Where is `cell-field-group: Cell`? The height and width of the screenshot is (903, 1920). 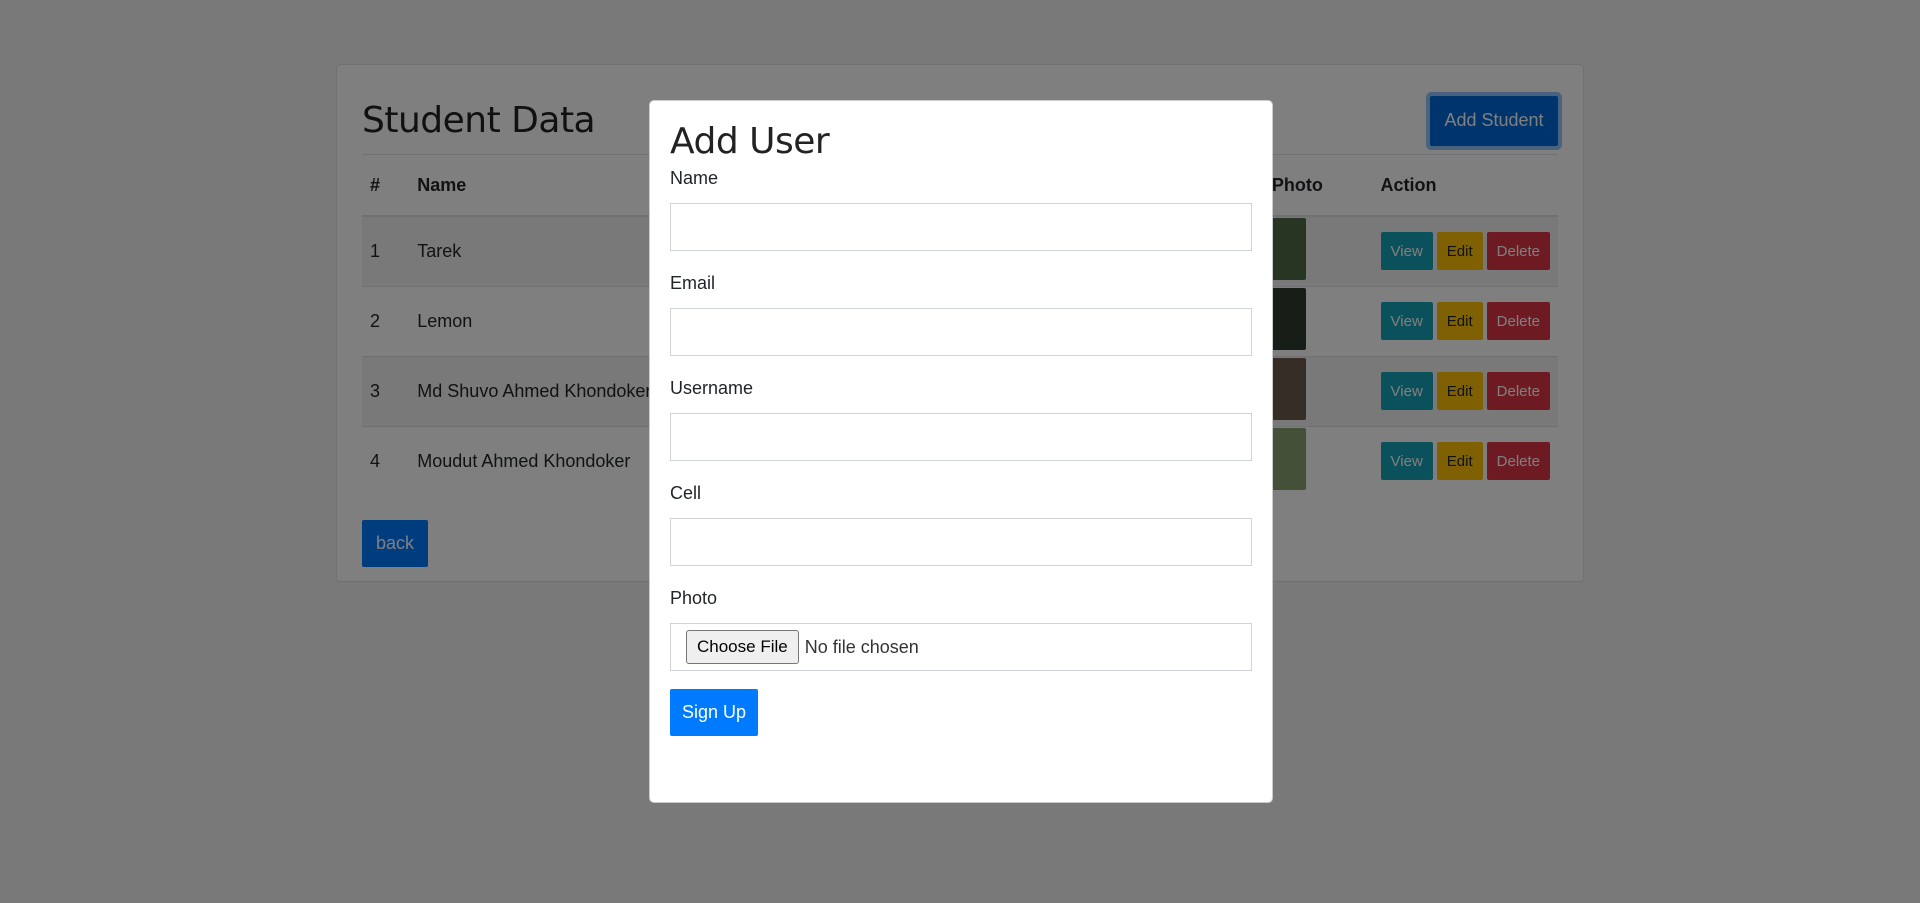 cell-field-group: Cell is located at coordinates (961, 524).